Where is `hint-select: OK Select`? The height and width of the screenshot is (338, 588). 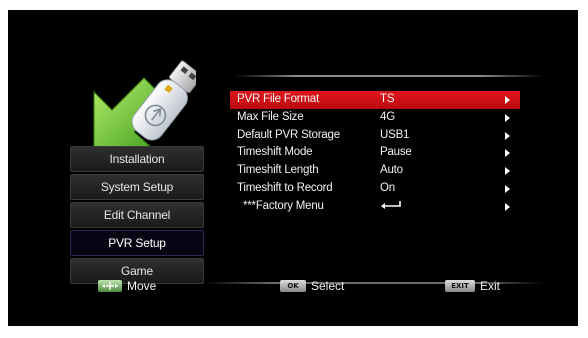 hint-select: OK Select is located at coordinates (312, 286).